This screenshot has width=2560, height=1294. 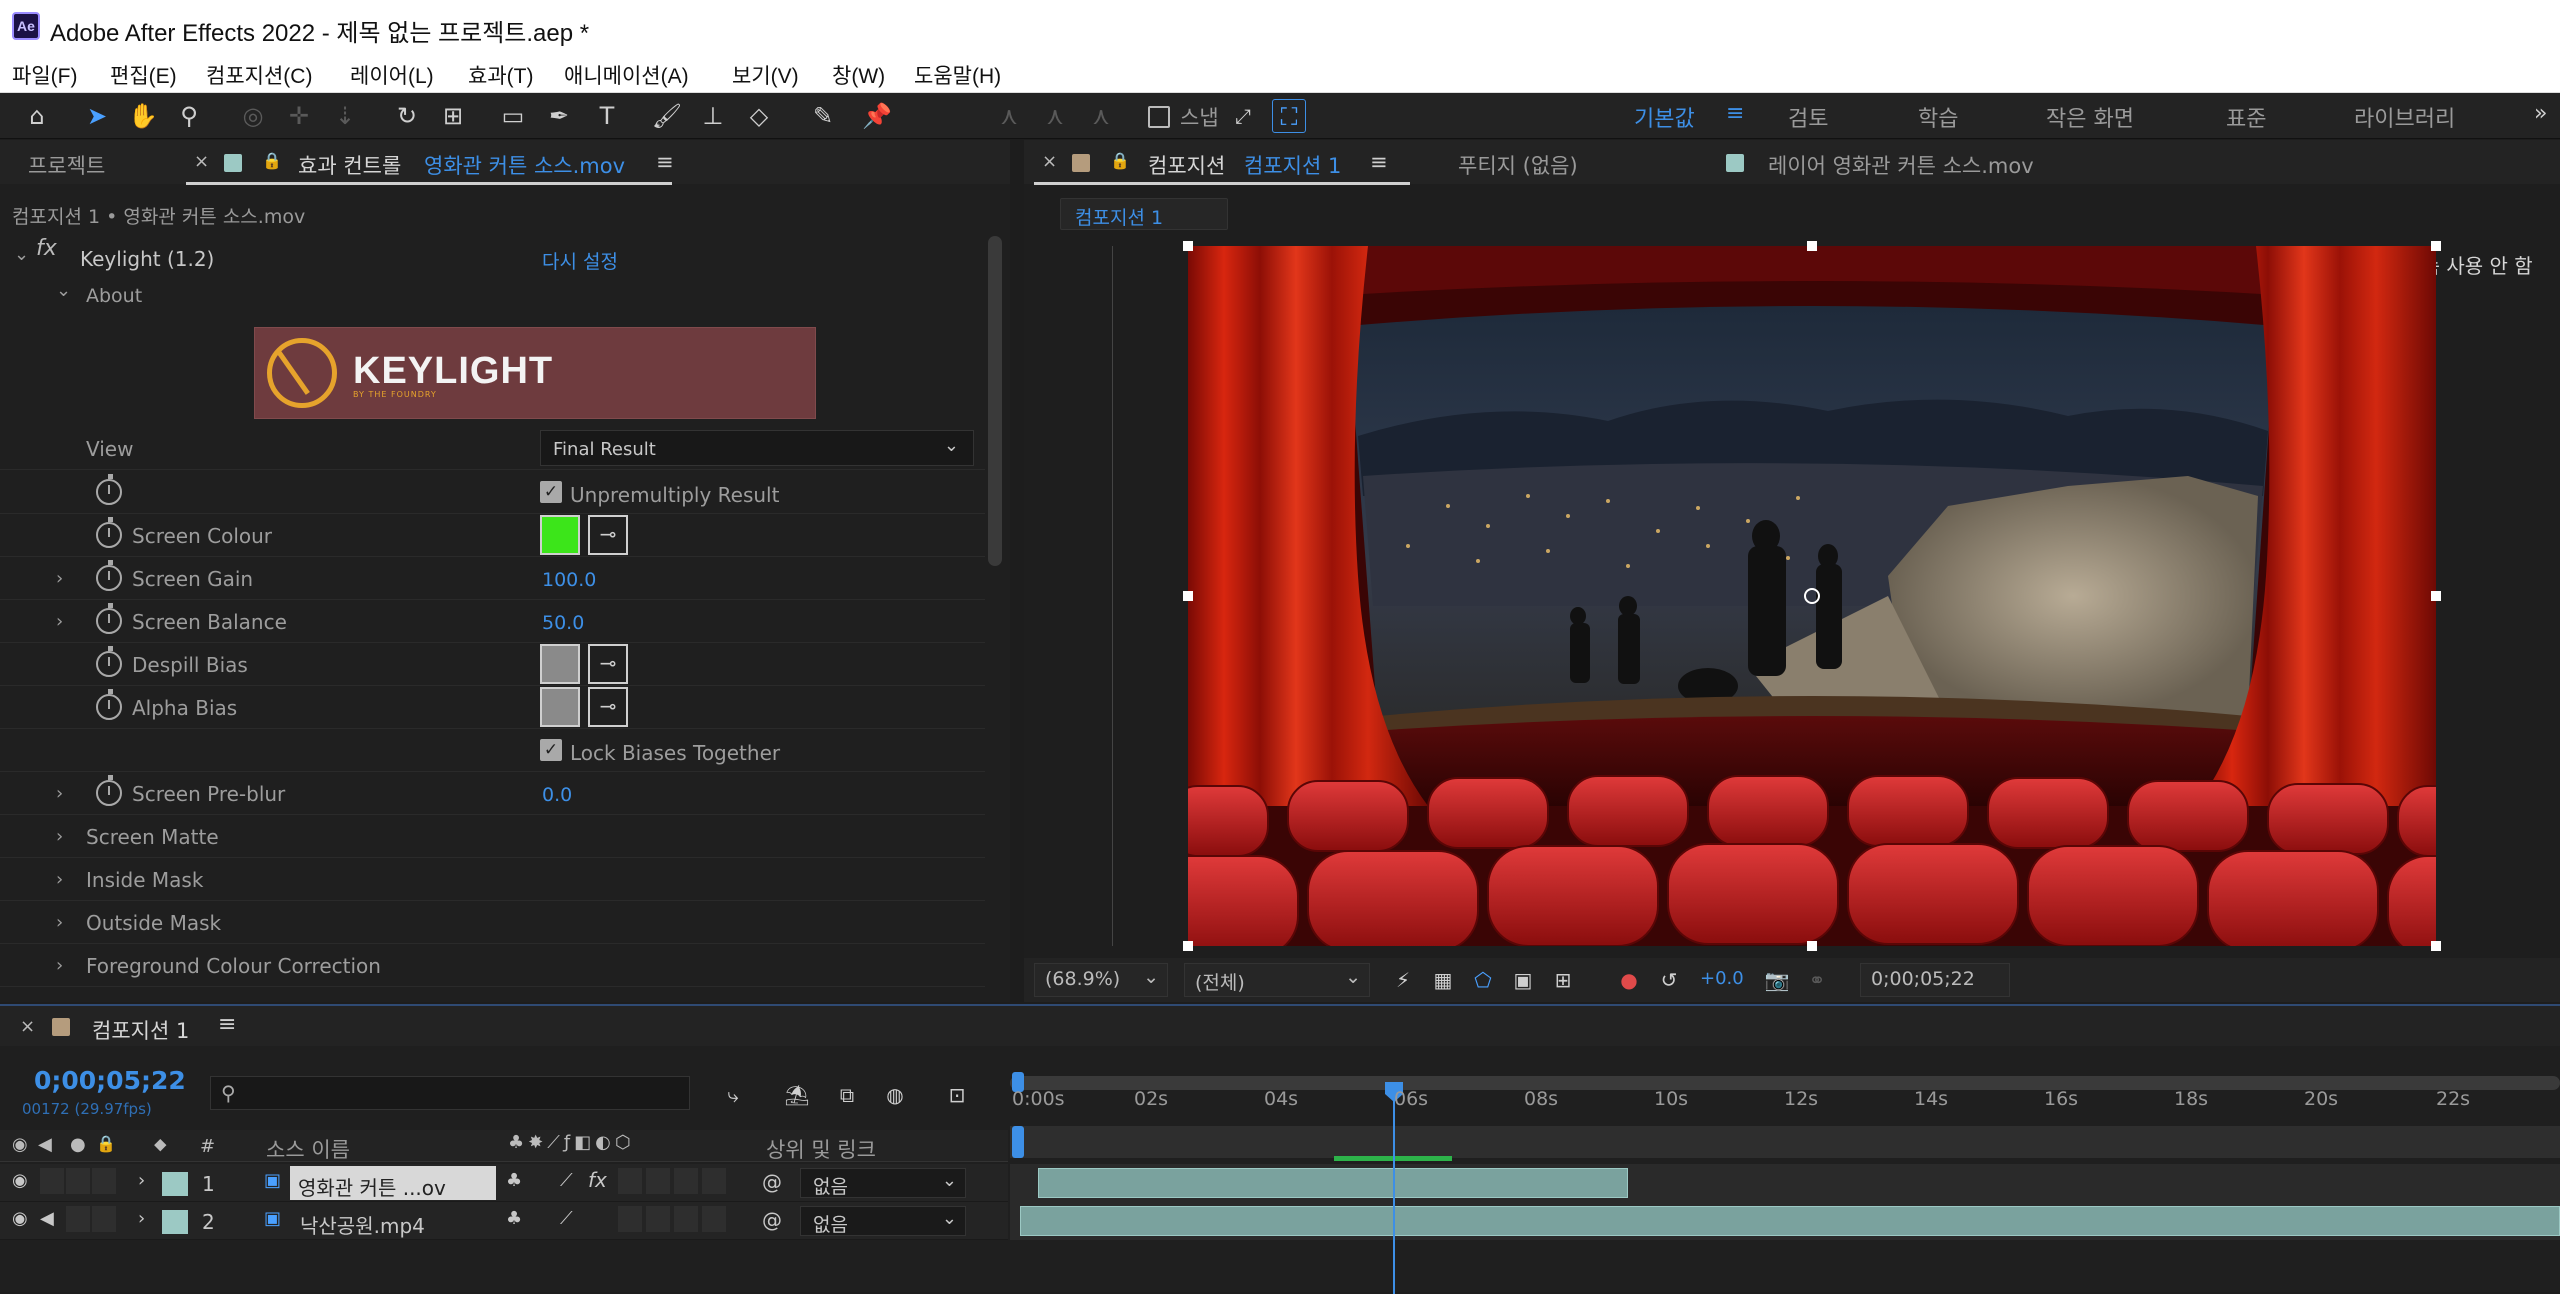 What do you see at coordinates (607, 116) in the screenshot?
I see `type-tool-icon: T` at bounding box center [607, 116].